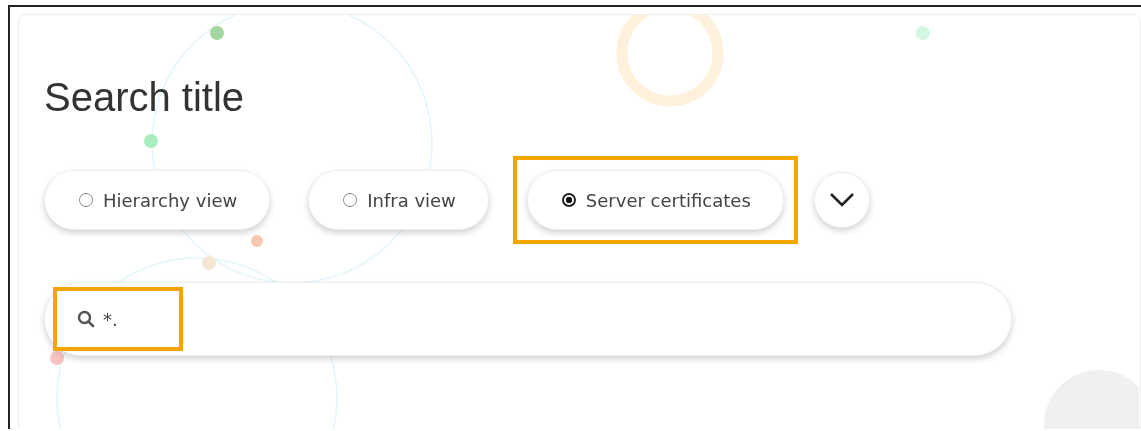 This screenshot has height=431, width=1141. What do you see at coordinates (157, 200) in the screenshot?
I see `option-button: Hierarchy view` at bounding box center [157, 200].